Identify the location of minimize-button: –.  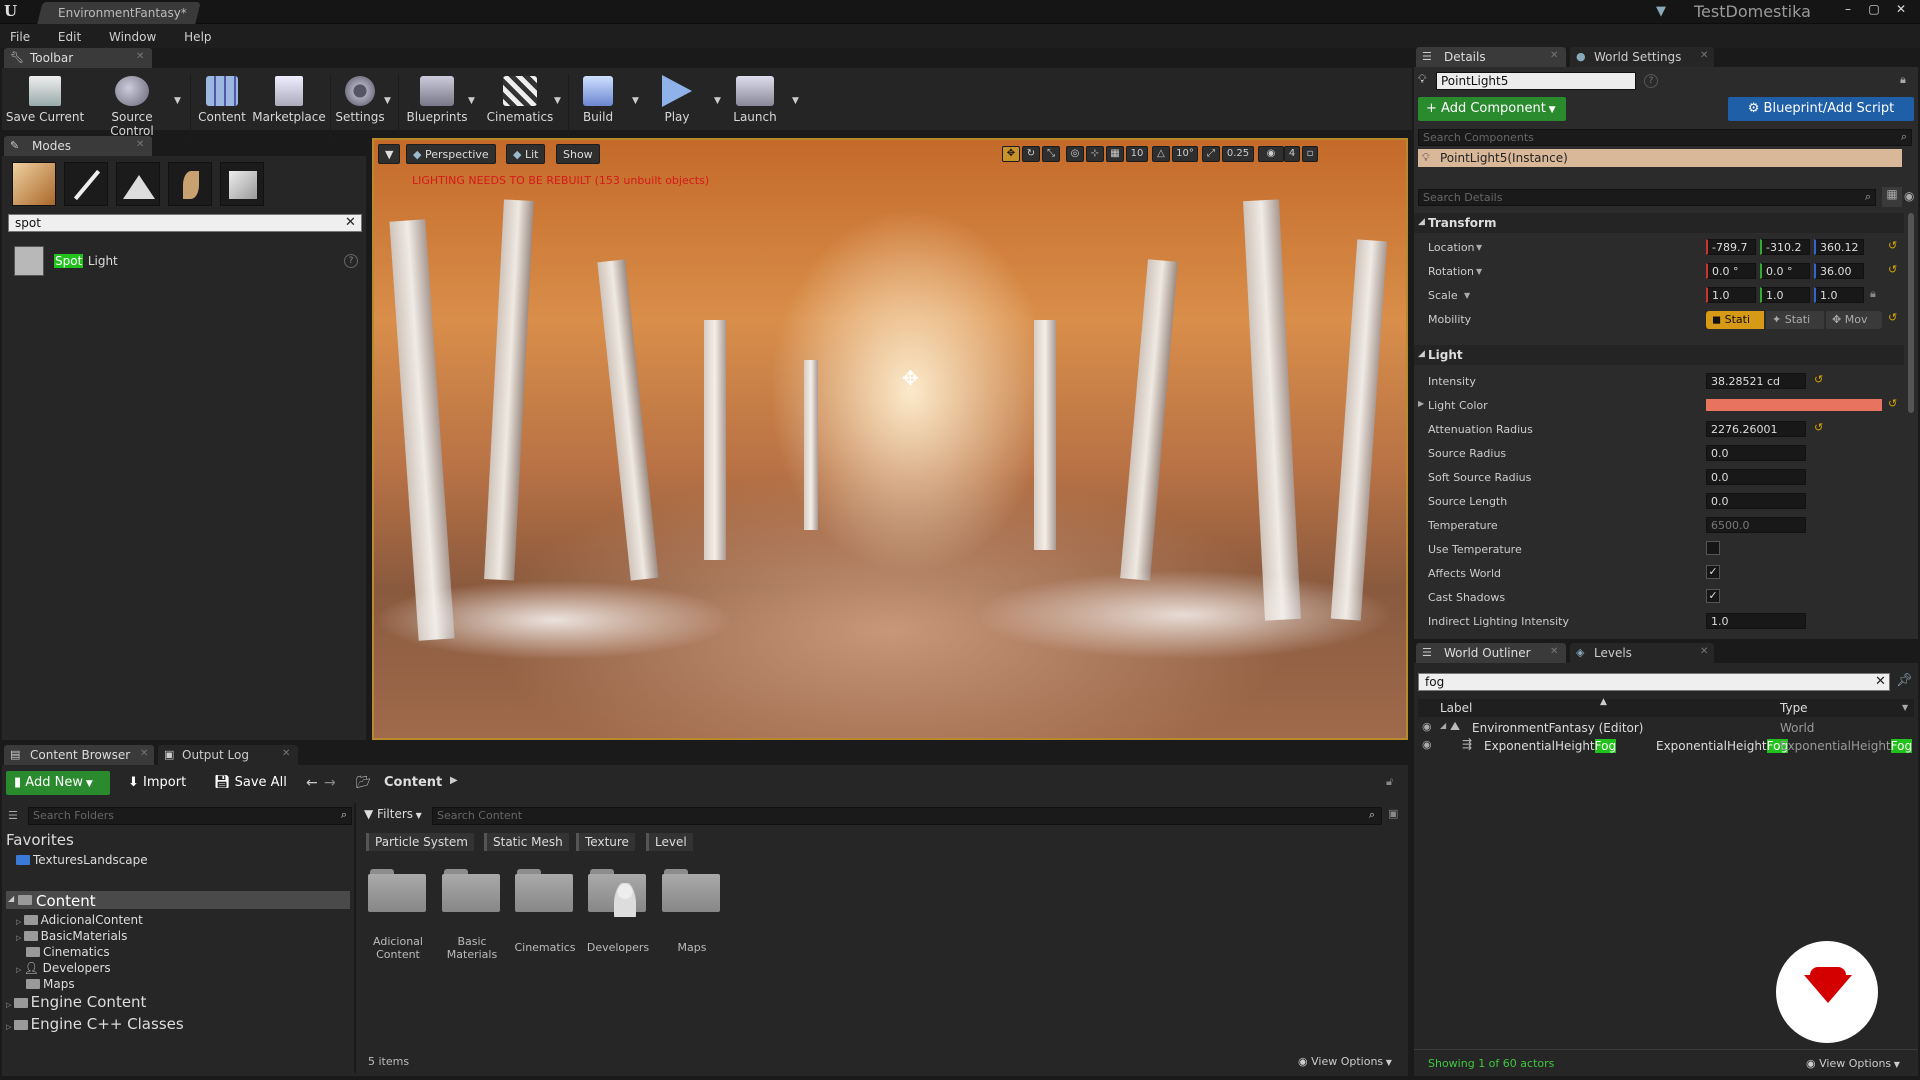
(1848, 11).